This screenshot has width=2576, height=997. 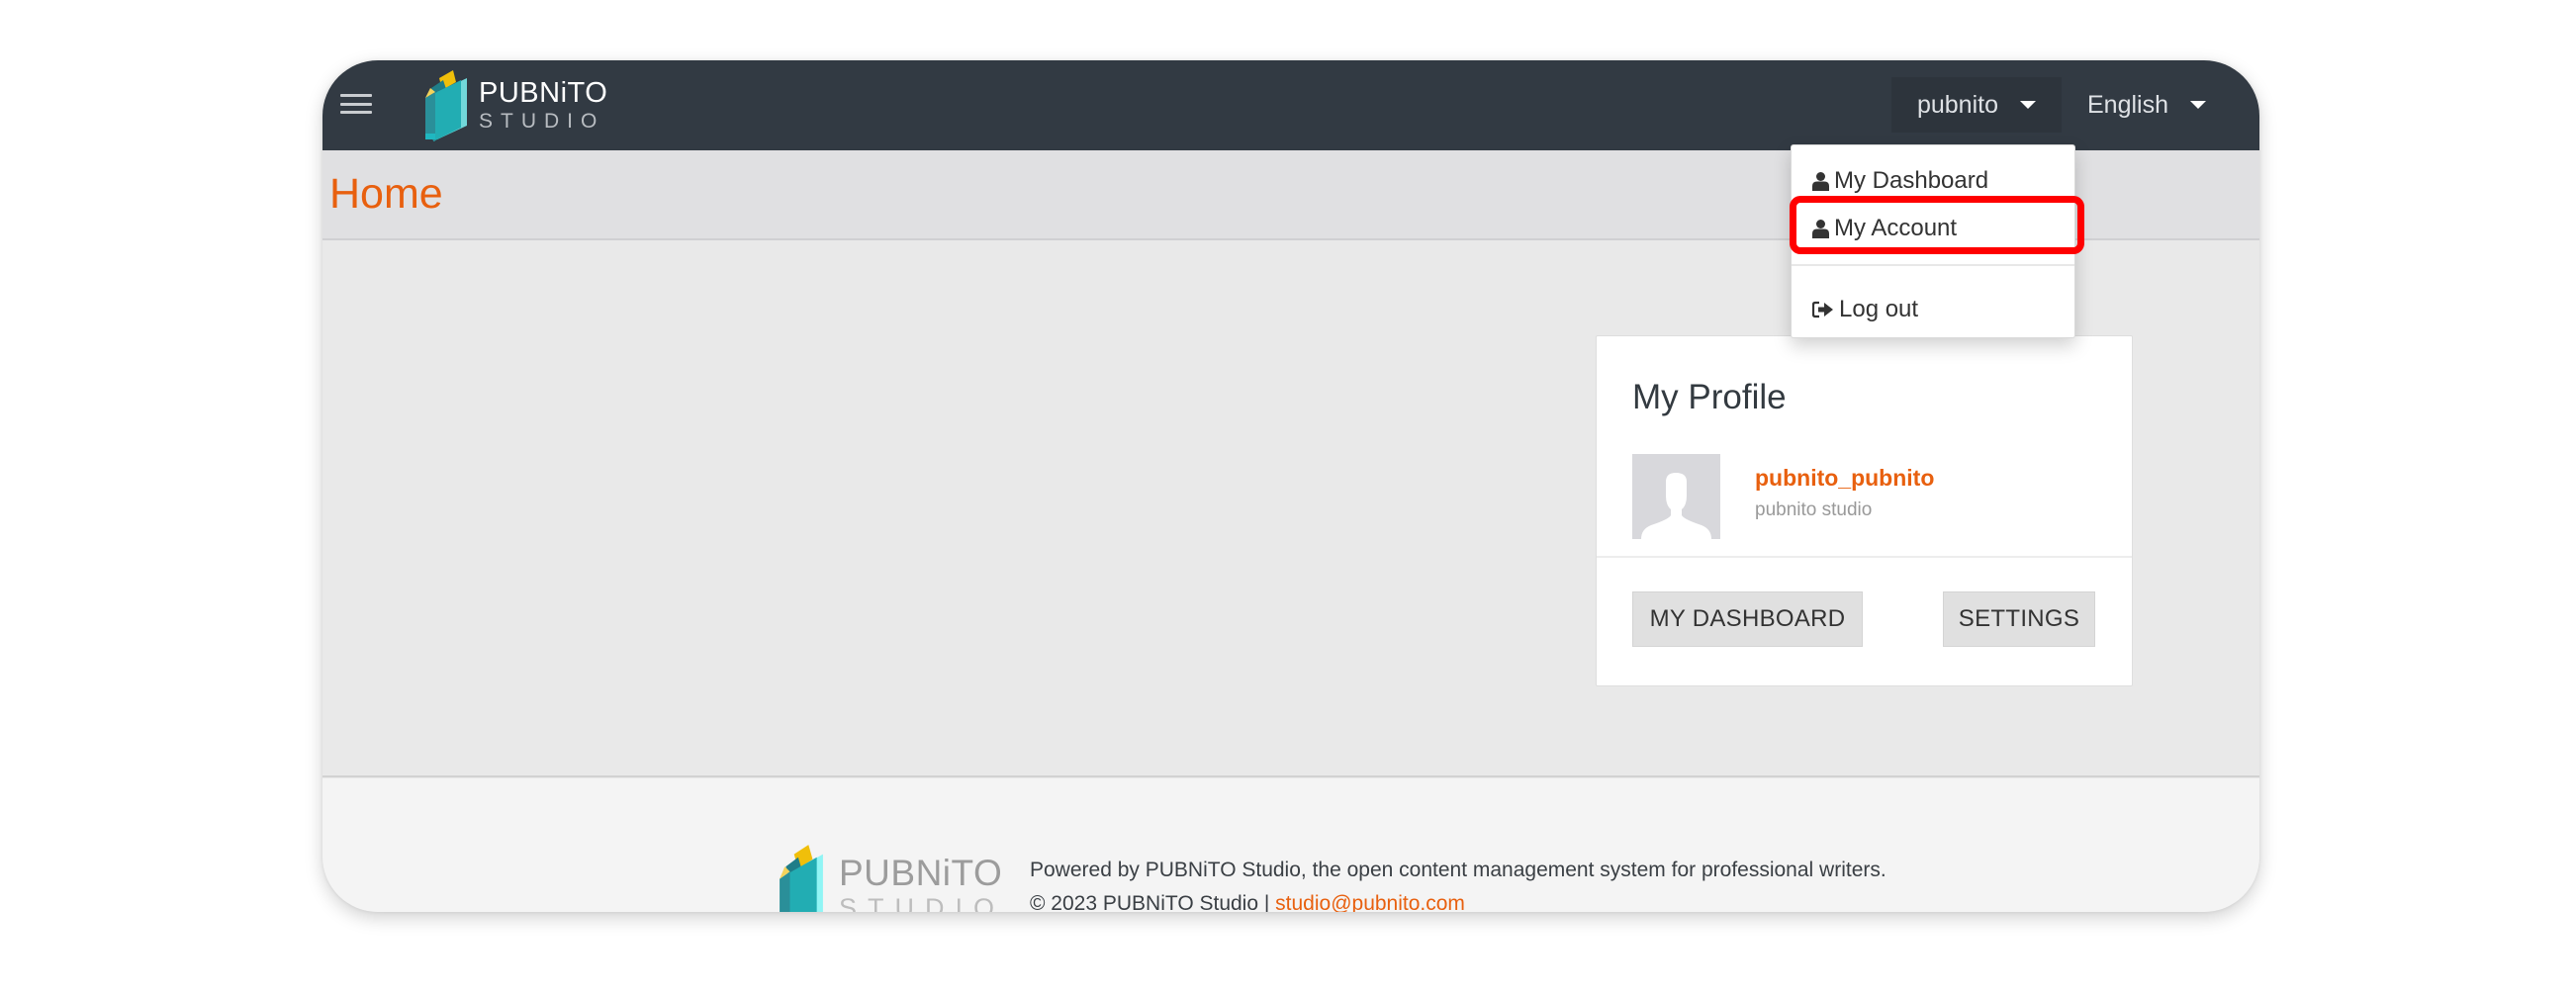 I want to click on footer-email-link: studio@pubnito.com, so click(x=1370, y=902).